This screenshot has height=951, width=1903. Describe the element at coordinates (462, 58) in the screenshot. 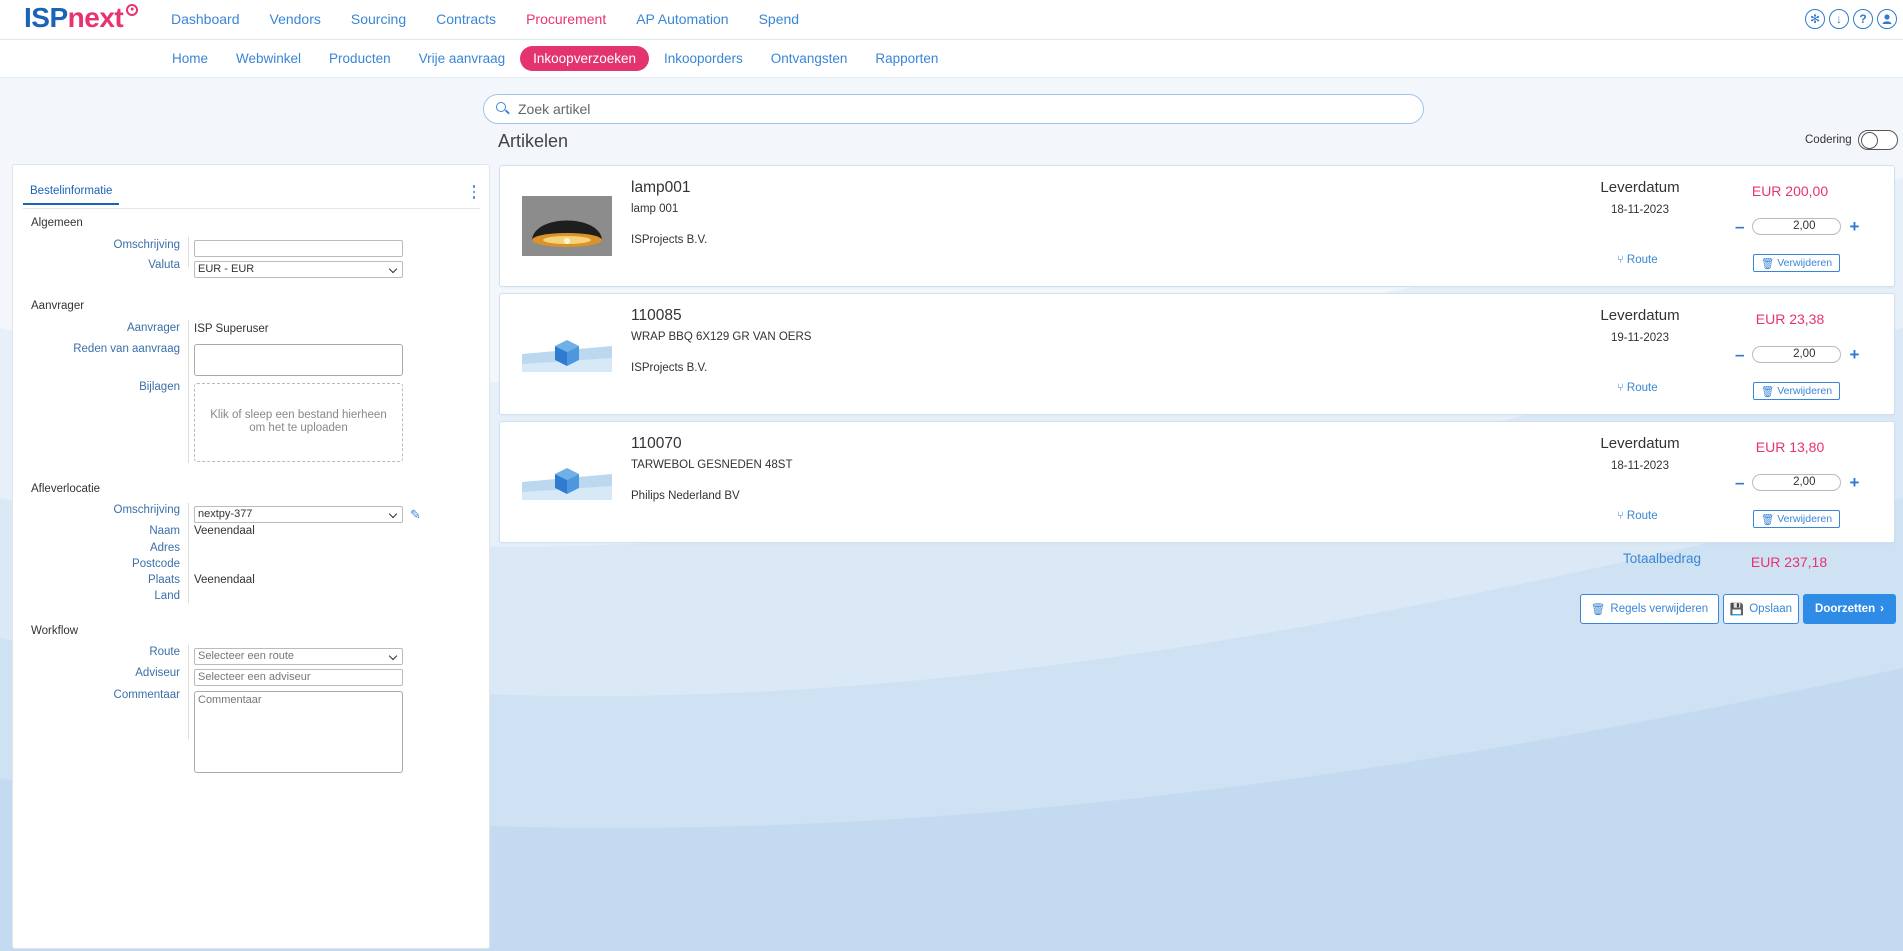

I see `subnav-vrije-aanvraag: Vrije aanvraag` at that location.